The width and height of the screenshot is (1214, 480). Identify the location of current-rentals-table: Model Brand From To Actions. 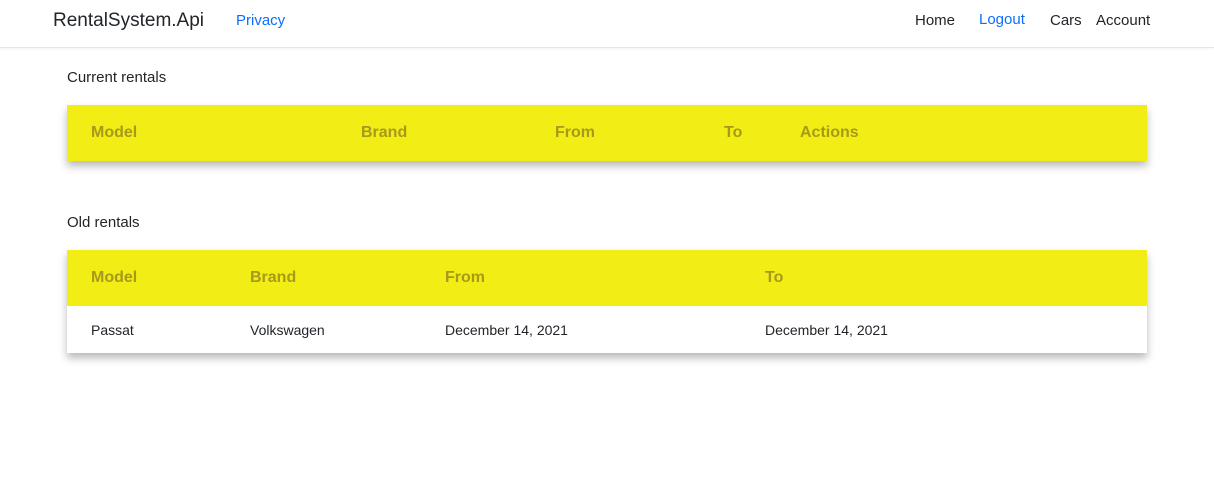
(607, 133).